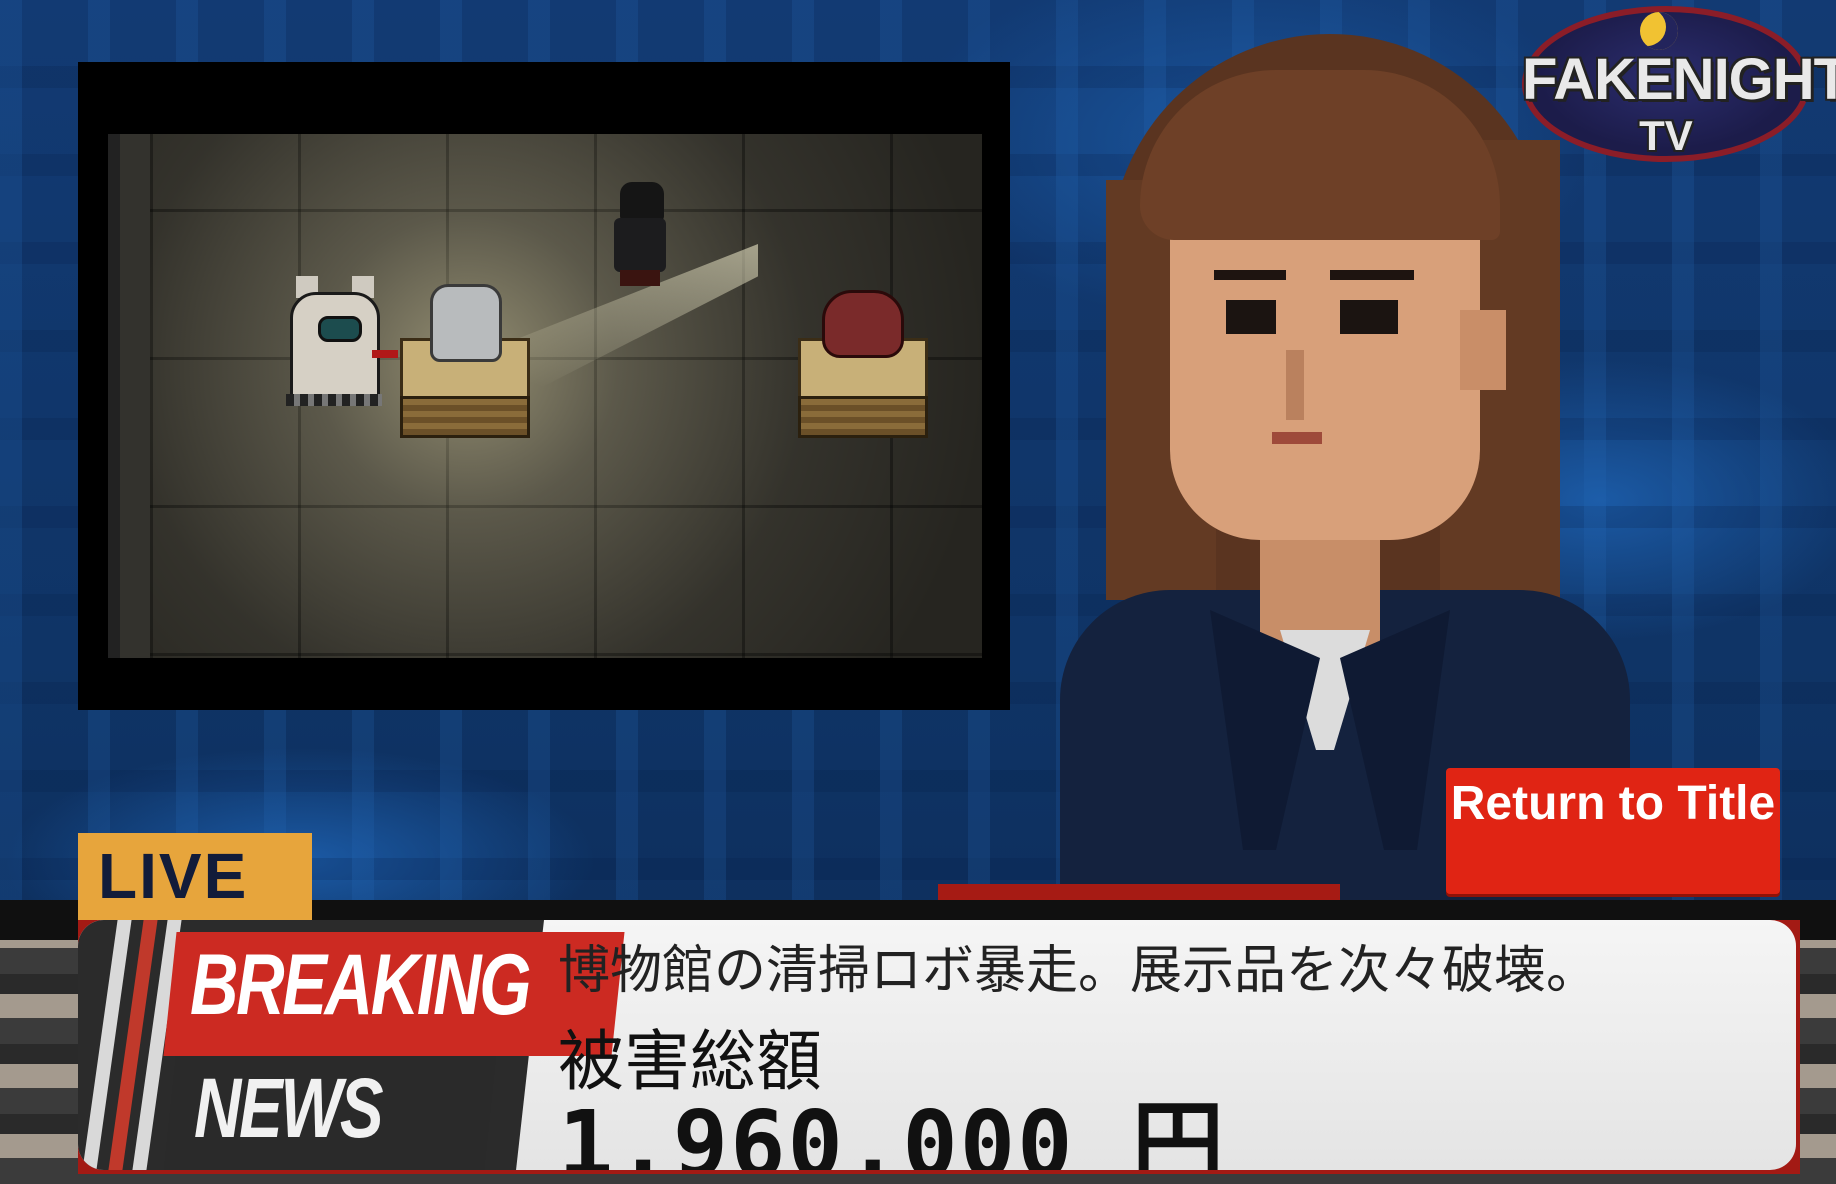 This screenshot has width=1836, height=1184. I want to click on logo-sub: TV, so click(1666, 135).